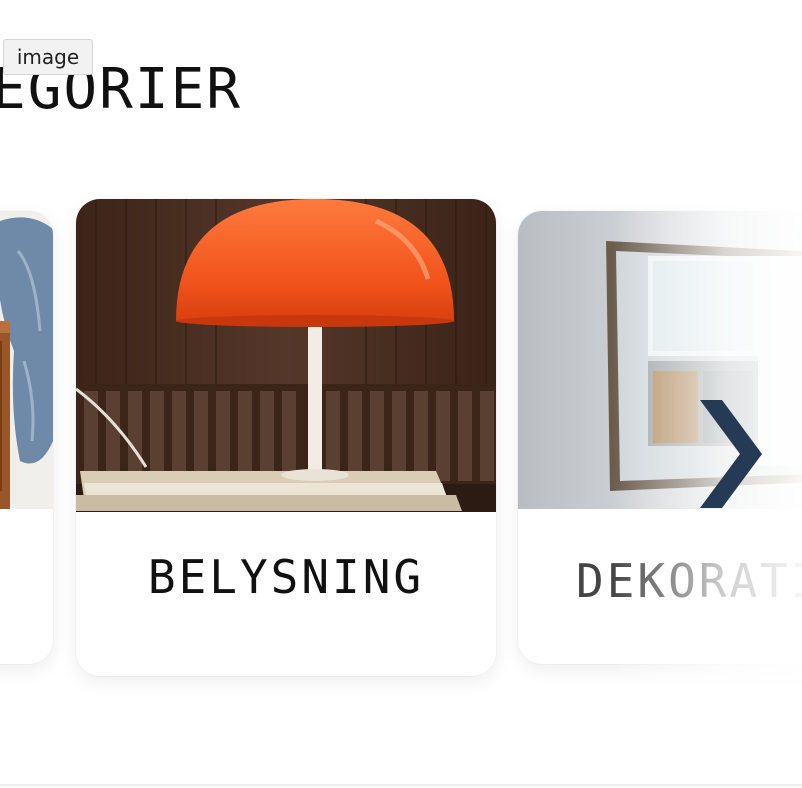  Describe the element at coordinates (48, 57) in the screenshot. I see `tooltip: image` at that location.